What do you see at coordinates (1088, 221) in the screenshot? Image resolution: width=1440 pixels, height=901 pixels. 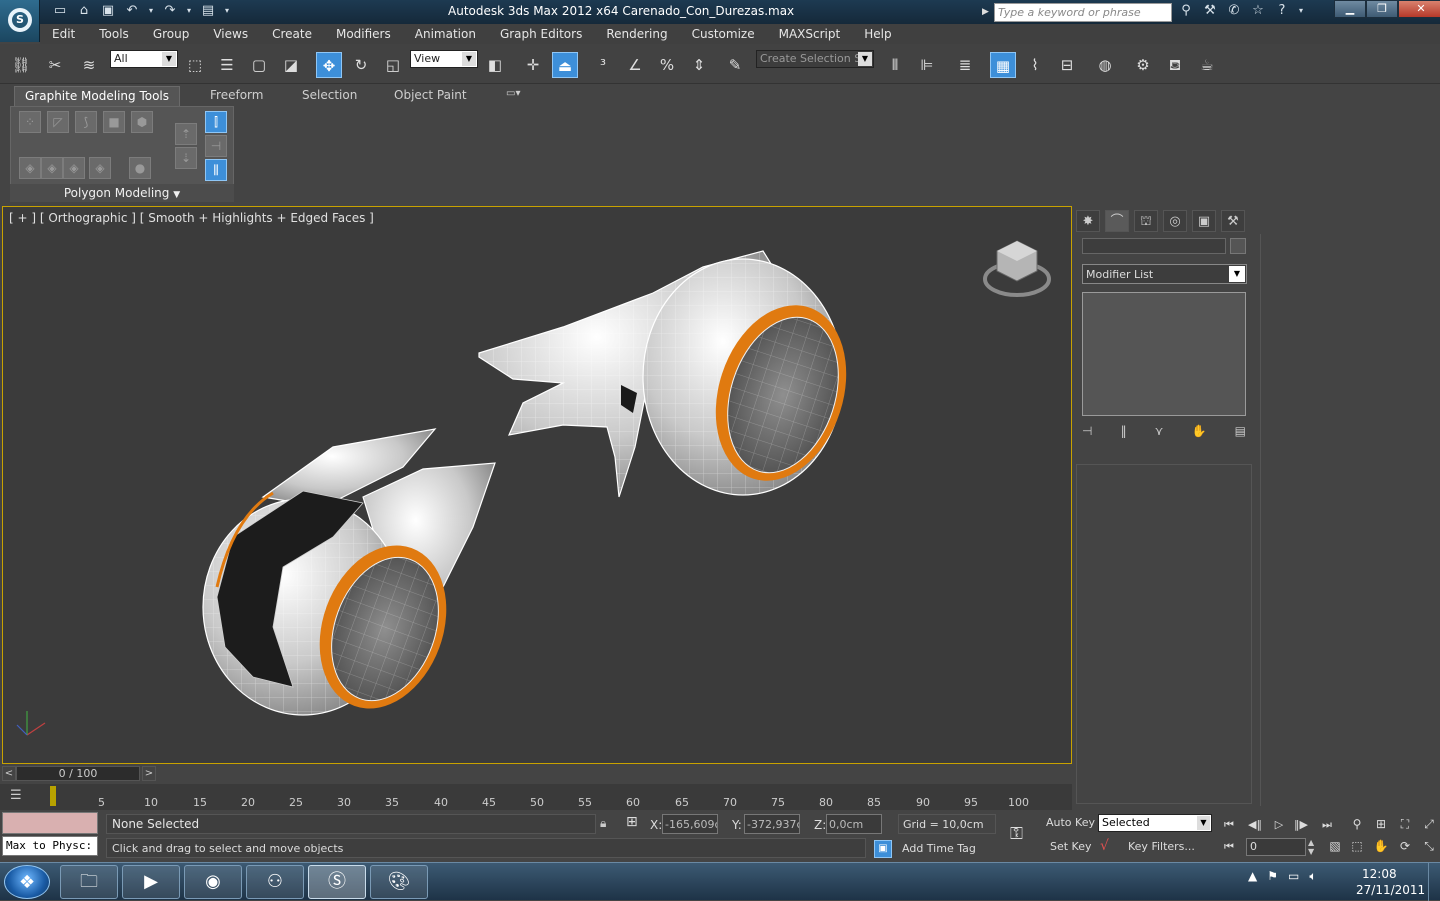 I see `create-tab-icon: ✸` at bounding box center [1088, 221].